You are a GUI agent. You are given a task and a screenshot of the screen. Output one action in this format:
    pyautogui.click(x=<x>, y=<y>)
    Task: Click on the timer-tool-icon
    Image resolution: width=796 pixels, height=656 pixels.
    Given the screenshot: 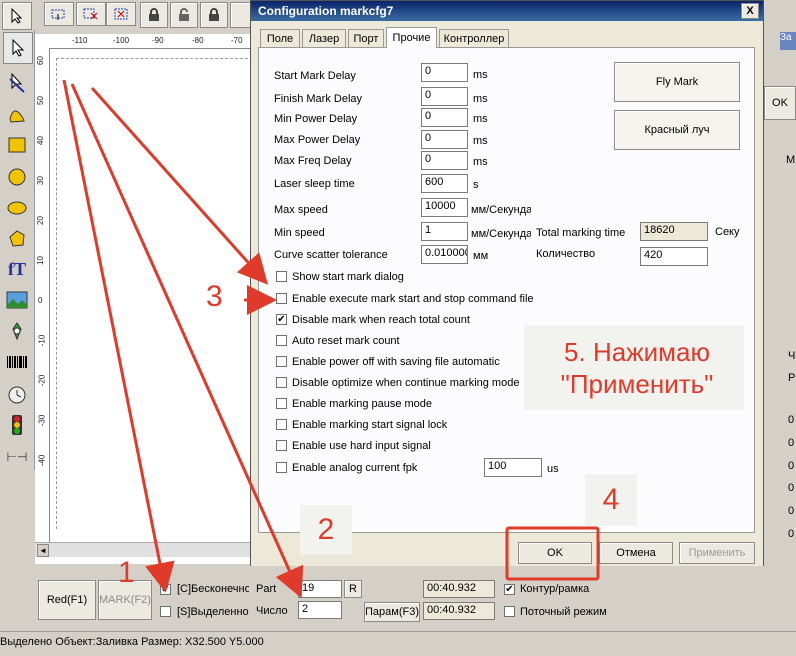 What is the action you would take?
    pyautogui.click(x=17, y=395)
    